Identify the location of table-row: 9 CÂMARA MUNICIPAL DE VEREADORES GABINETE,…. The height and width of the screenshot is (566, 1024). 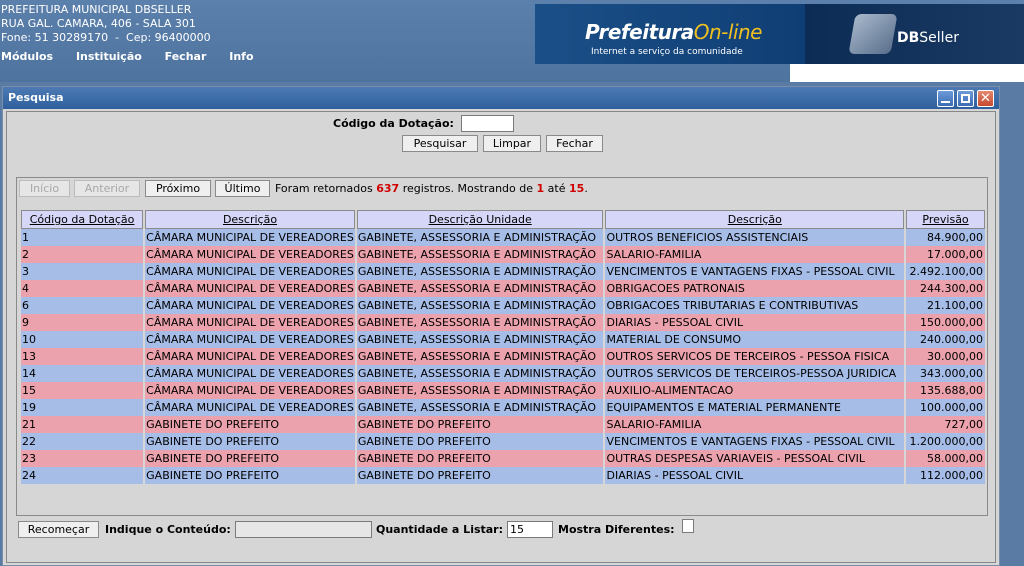
(503, 322).